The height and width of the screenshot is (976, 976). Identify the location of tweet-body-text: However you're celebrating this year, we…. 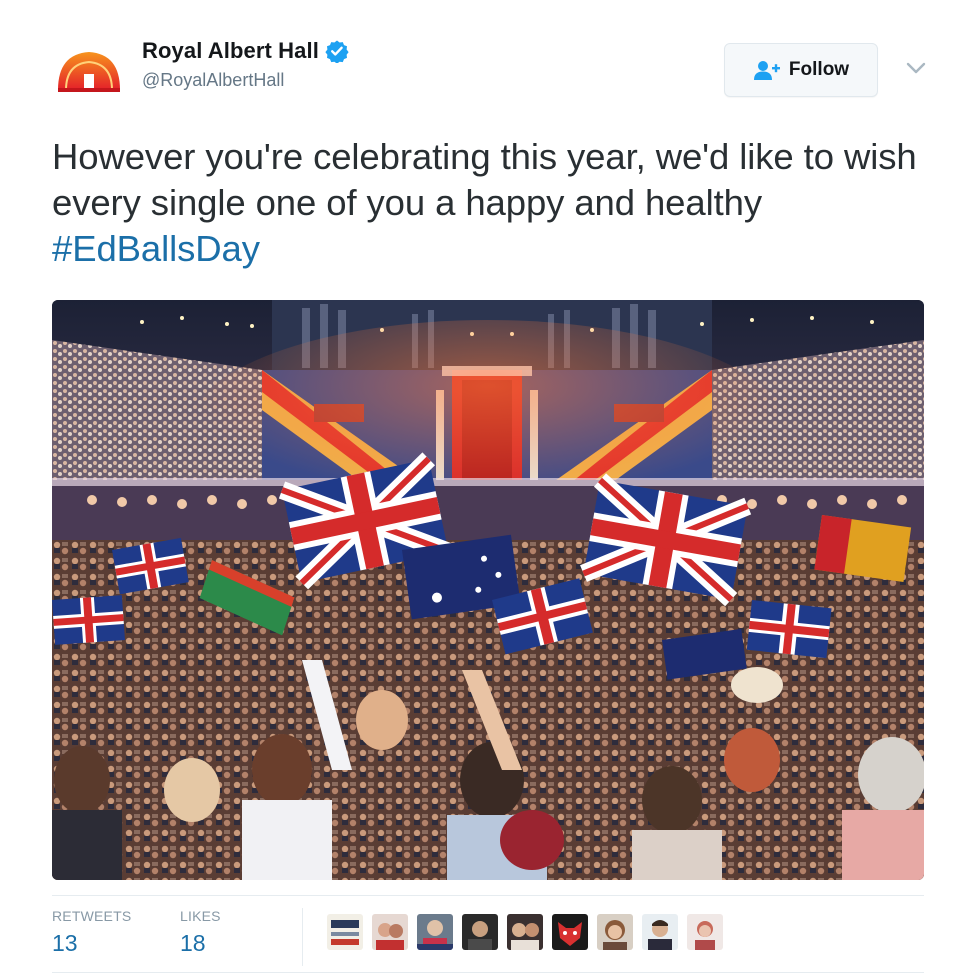
(484, 179).